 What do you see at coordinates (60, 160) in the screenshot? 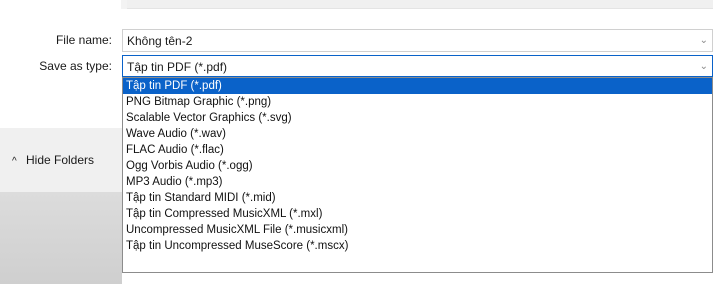
I see `hide-folders-label: Hide Folders` at bounding box center [60, 160].